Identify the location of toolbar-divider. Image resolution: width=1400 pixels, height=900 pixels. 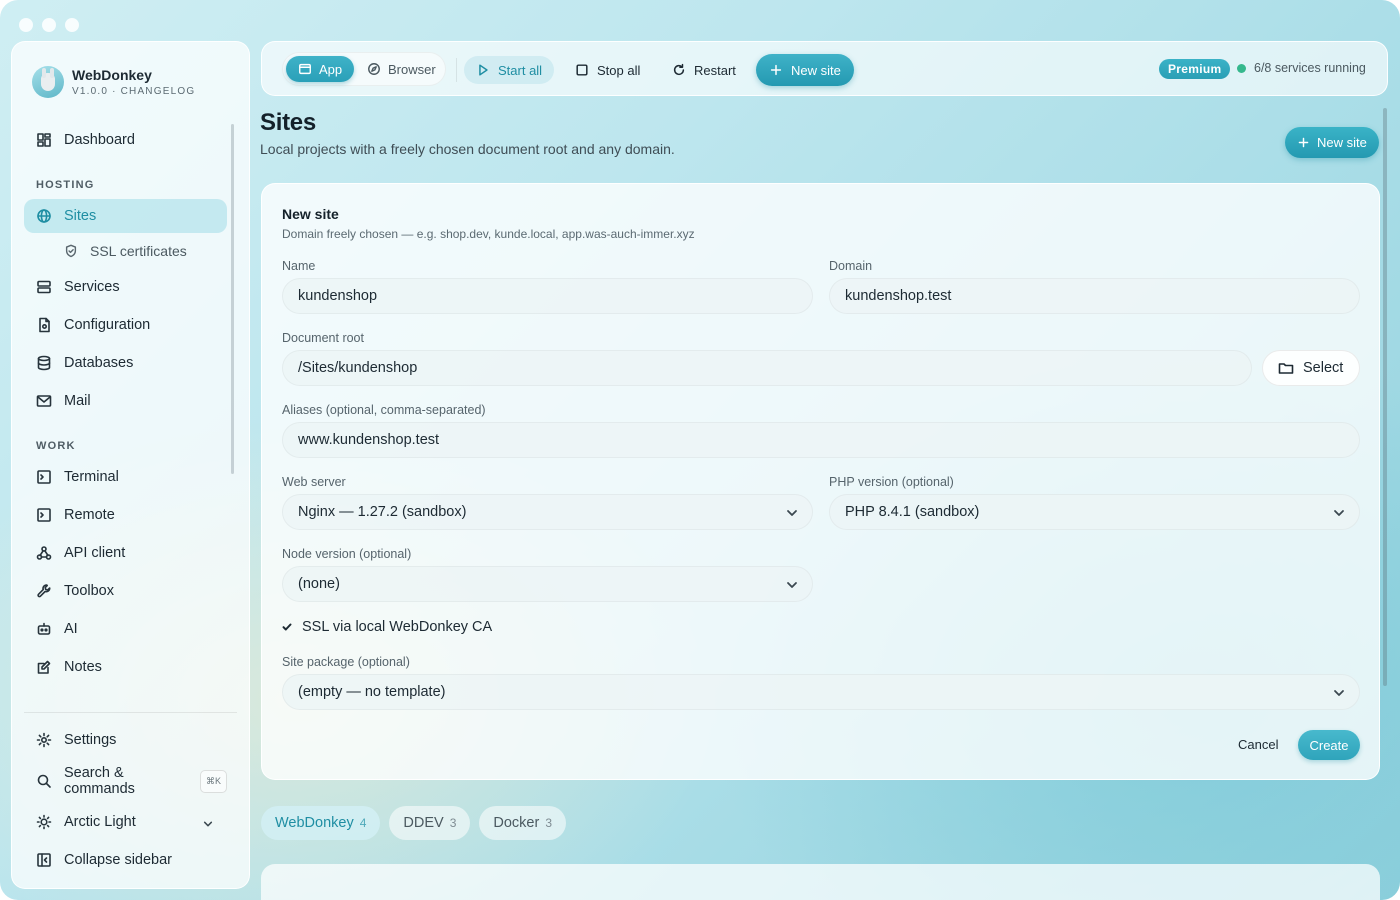
(456, 70).